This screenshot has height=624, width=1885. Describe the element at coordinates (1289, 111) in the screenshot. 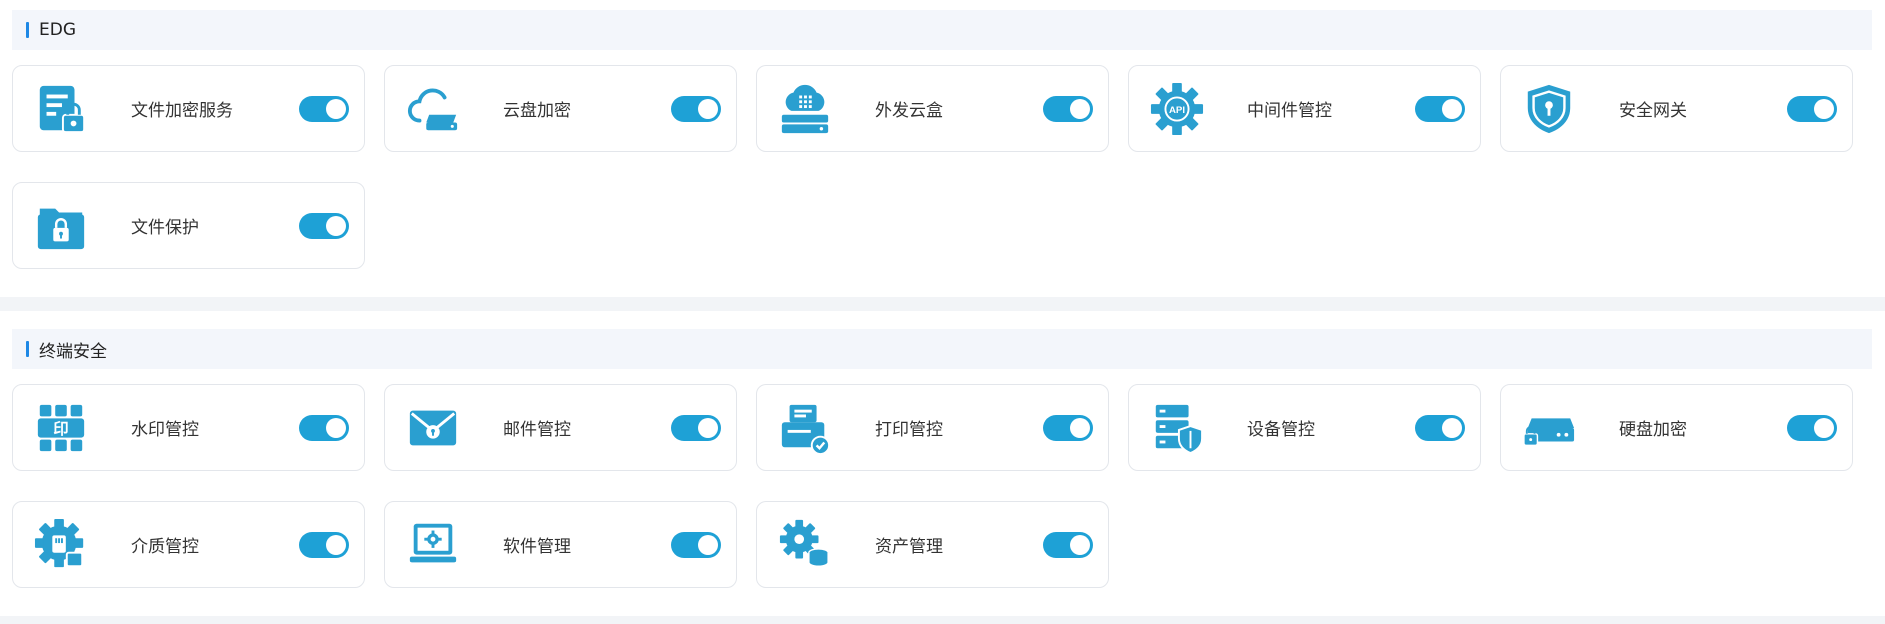

I see `card-label: 中间件管控` at that location.